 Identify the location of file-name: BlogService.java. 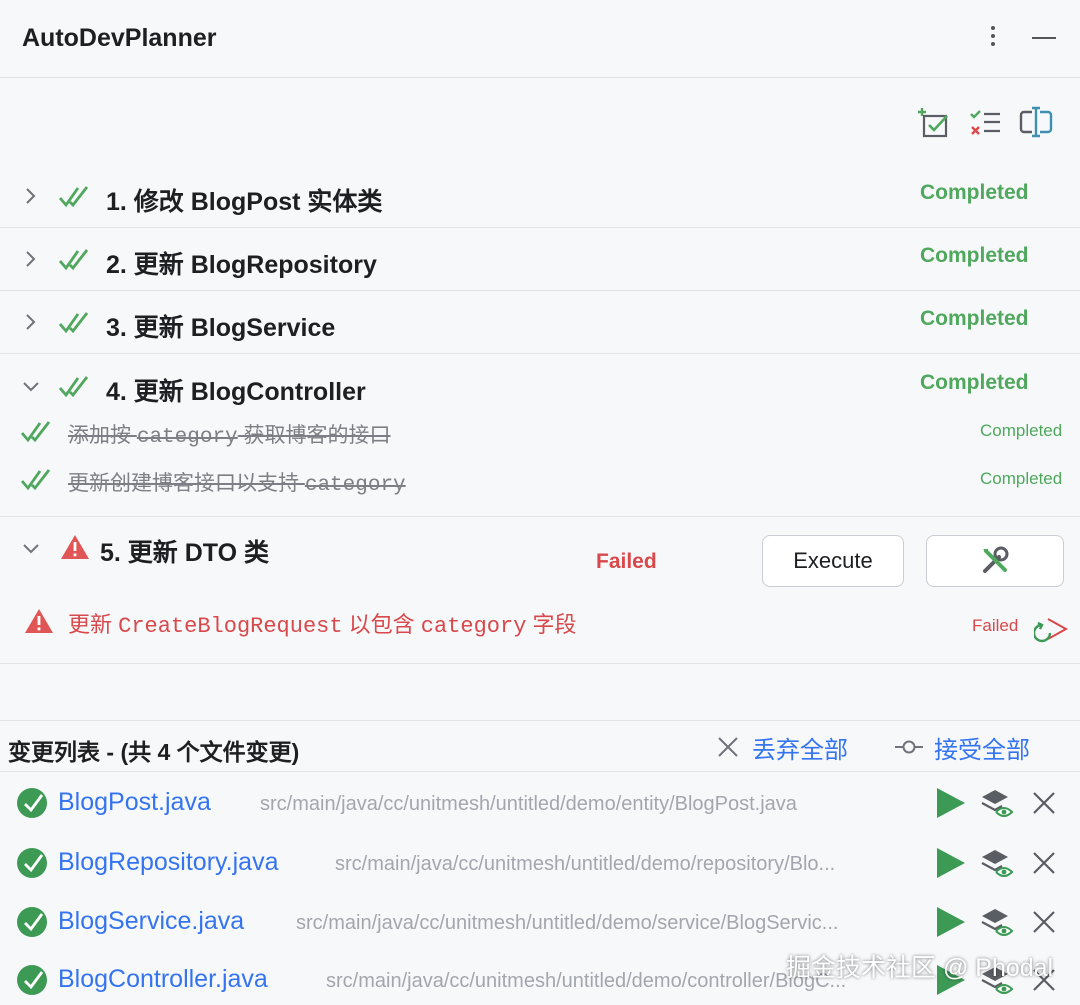
(151, 921).